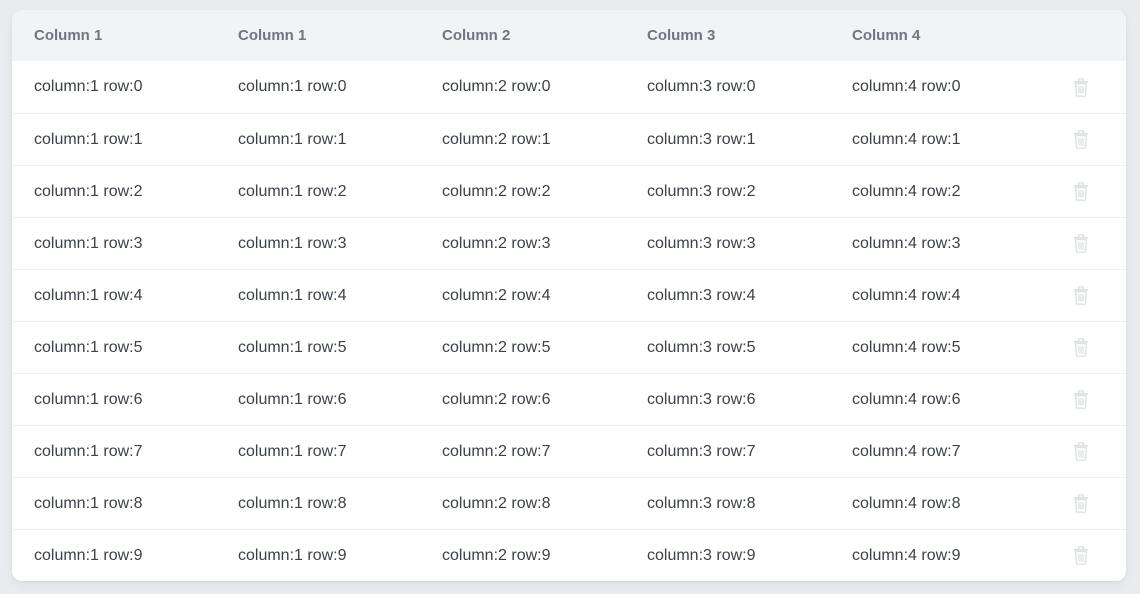  I want to click on column-header: Column 2, so click(522, 35).